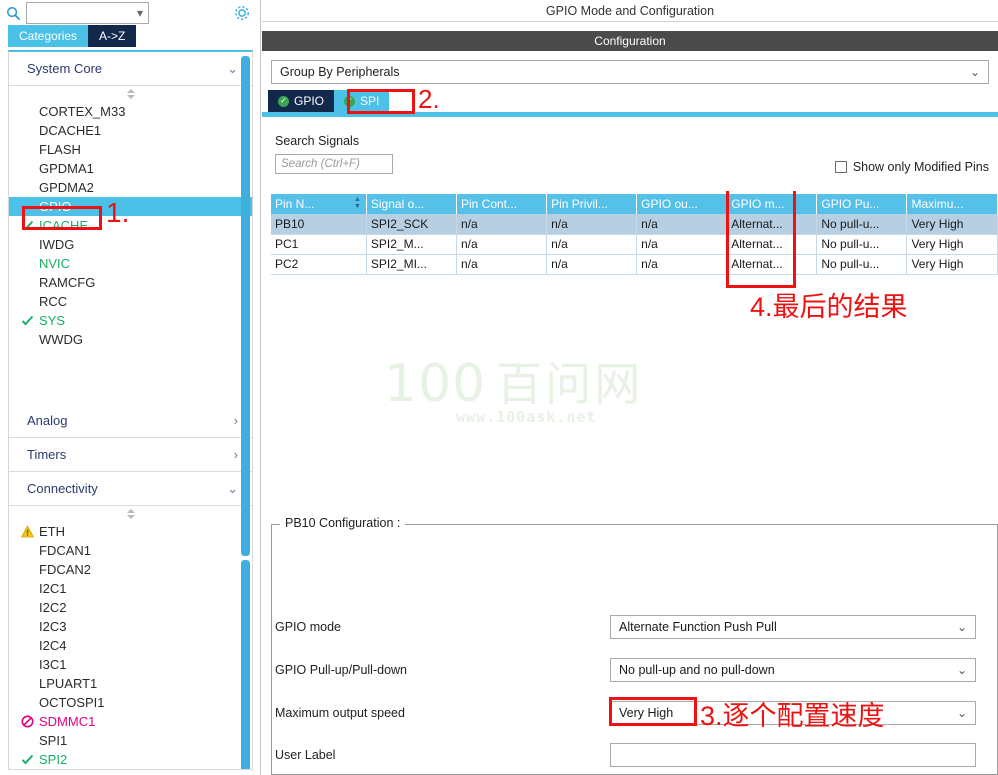 This screenshot has width=998, height=775. I want to click on sidebar-item-iwdg: IWDG, so click(130, 244).